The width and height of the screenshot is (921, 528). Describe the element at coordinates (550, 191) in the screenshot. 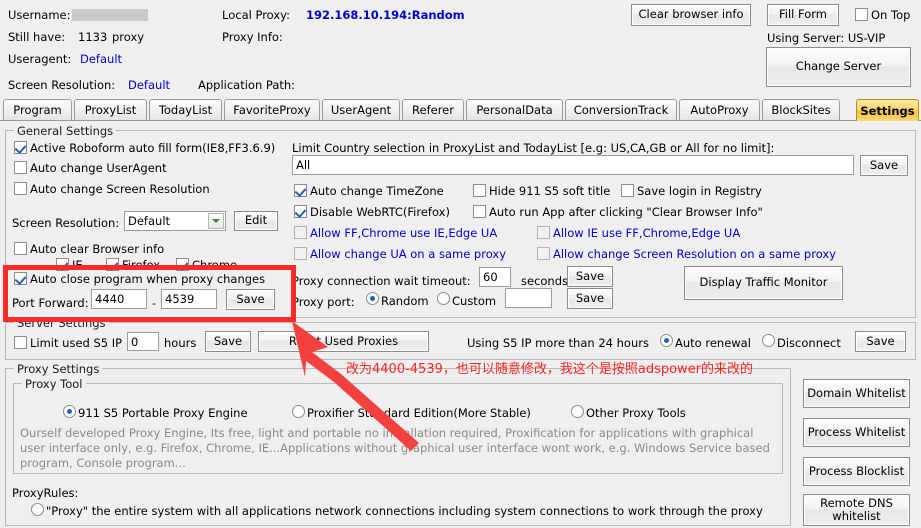

I see `hide-911-title-label: Hide 911 S5 soft title` at that location.